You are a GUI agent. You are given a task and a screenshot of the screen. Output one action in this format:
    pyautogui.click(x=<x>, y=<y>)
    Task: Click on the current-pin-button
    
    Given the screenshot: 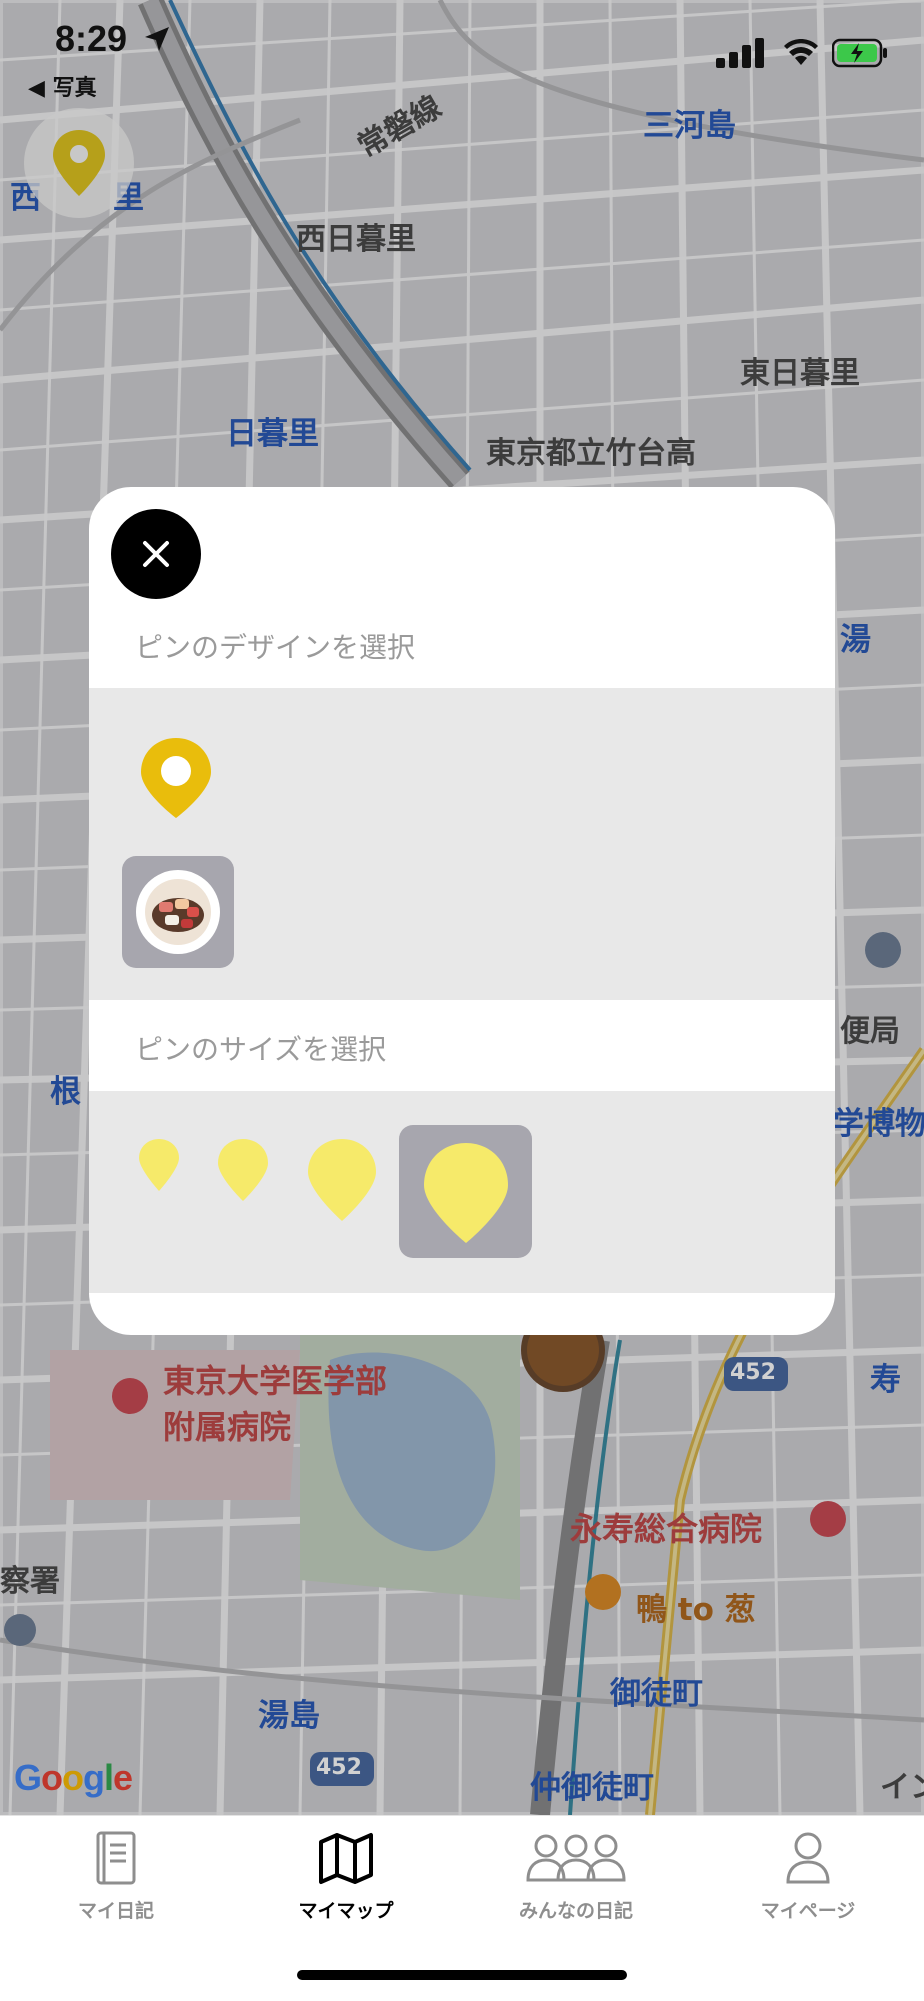 What is the action you would take?
    pyautogui.click(x=79, y=163)
    